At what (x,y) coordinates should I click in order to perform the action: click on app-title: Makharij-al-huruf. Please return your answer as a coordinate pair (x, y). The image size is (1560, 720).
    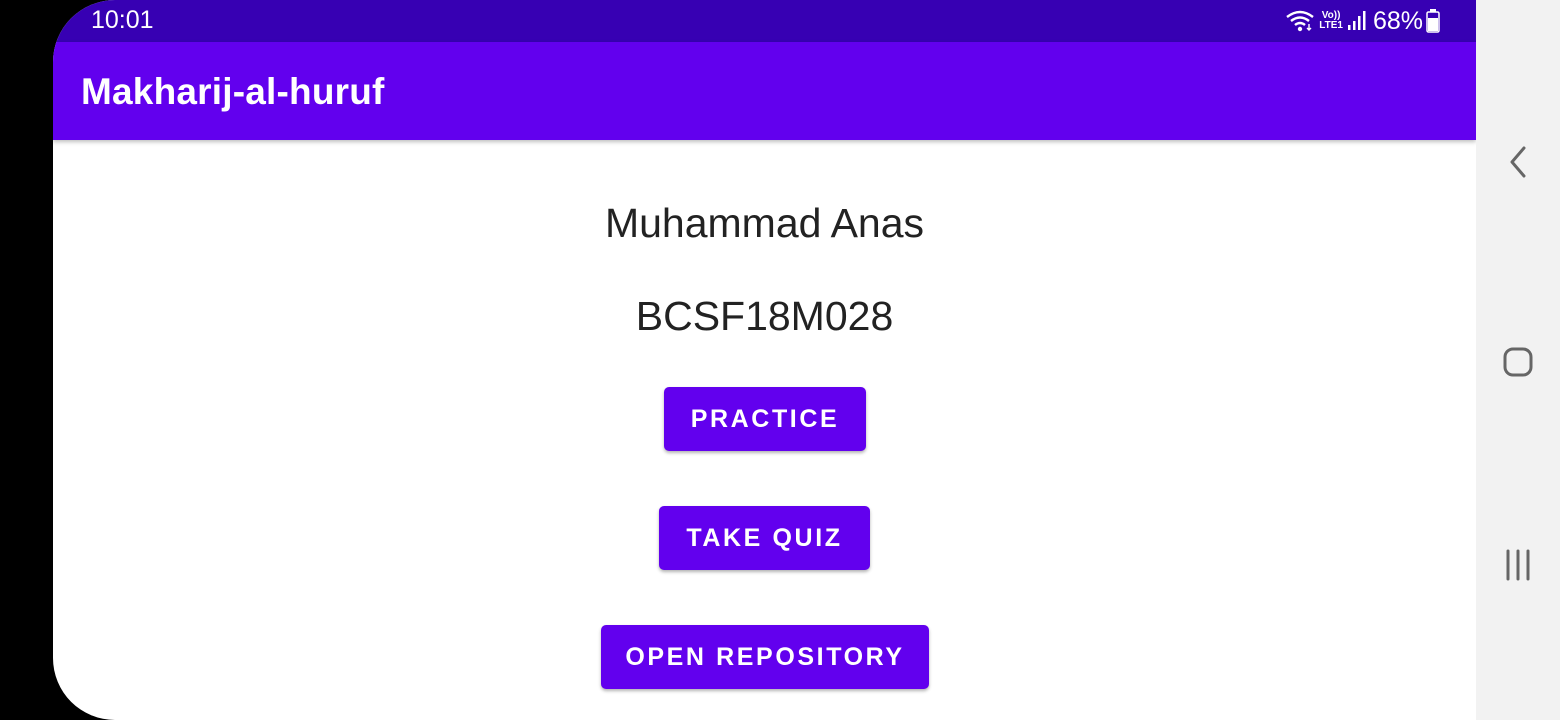
    Looking at the image, I should click on (233, 91).